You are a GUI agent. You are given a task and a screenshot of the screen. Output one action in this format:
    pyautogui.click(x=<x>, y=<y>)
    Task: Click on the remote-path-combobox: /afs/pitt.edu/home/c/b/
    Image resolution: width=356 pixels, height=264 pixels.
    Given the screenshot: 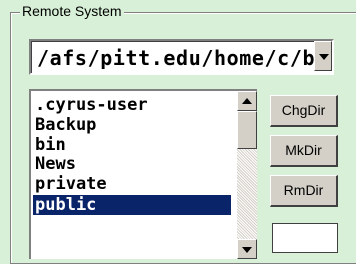 What is the action you would take?
    pyautogui.click(x=181, y=57)
    